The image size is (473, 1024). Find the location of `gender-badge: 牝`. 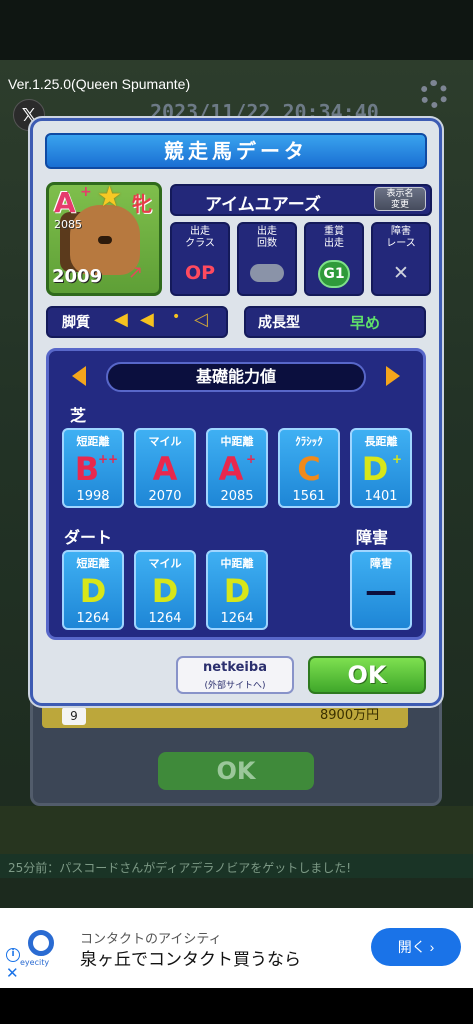

gender-badge: 牝 is located at coordinates (142, 204).